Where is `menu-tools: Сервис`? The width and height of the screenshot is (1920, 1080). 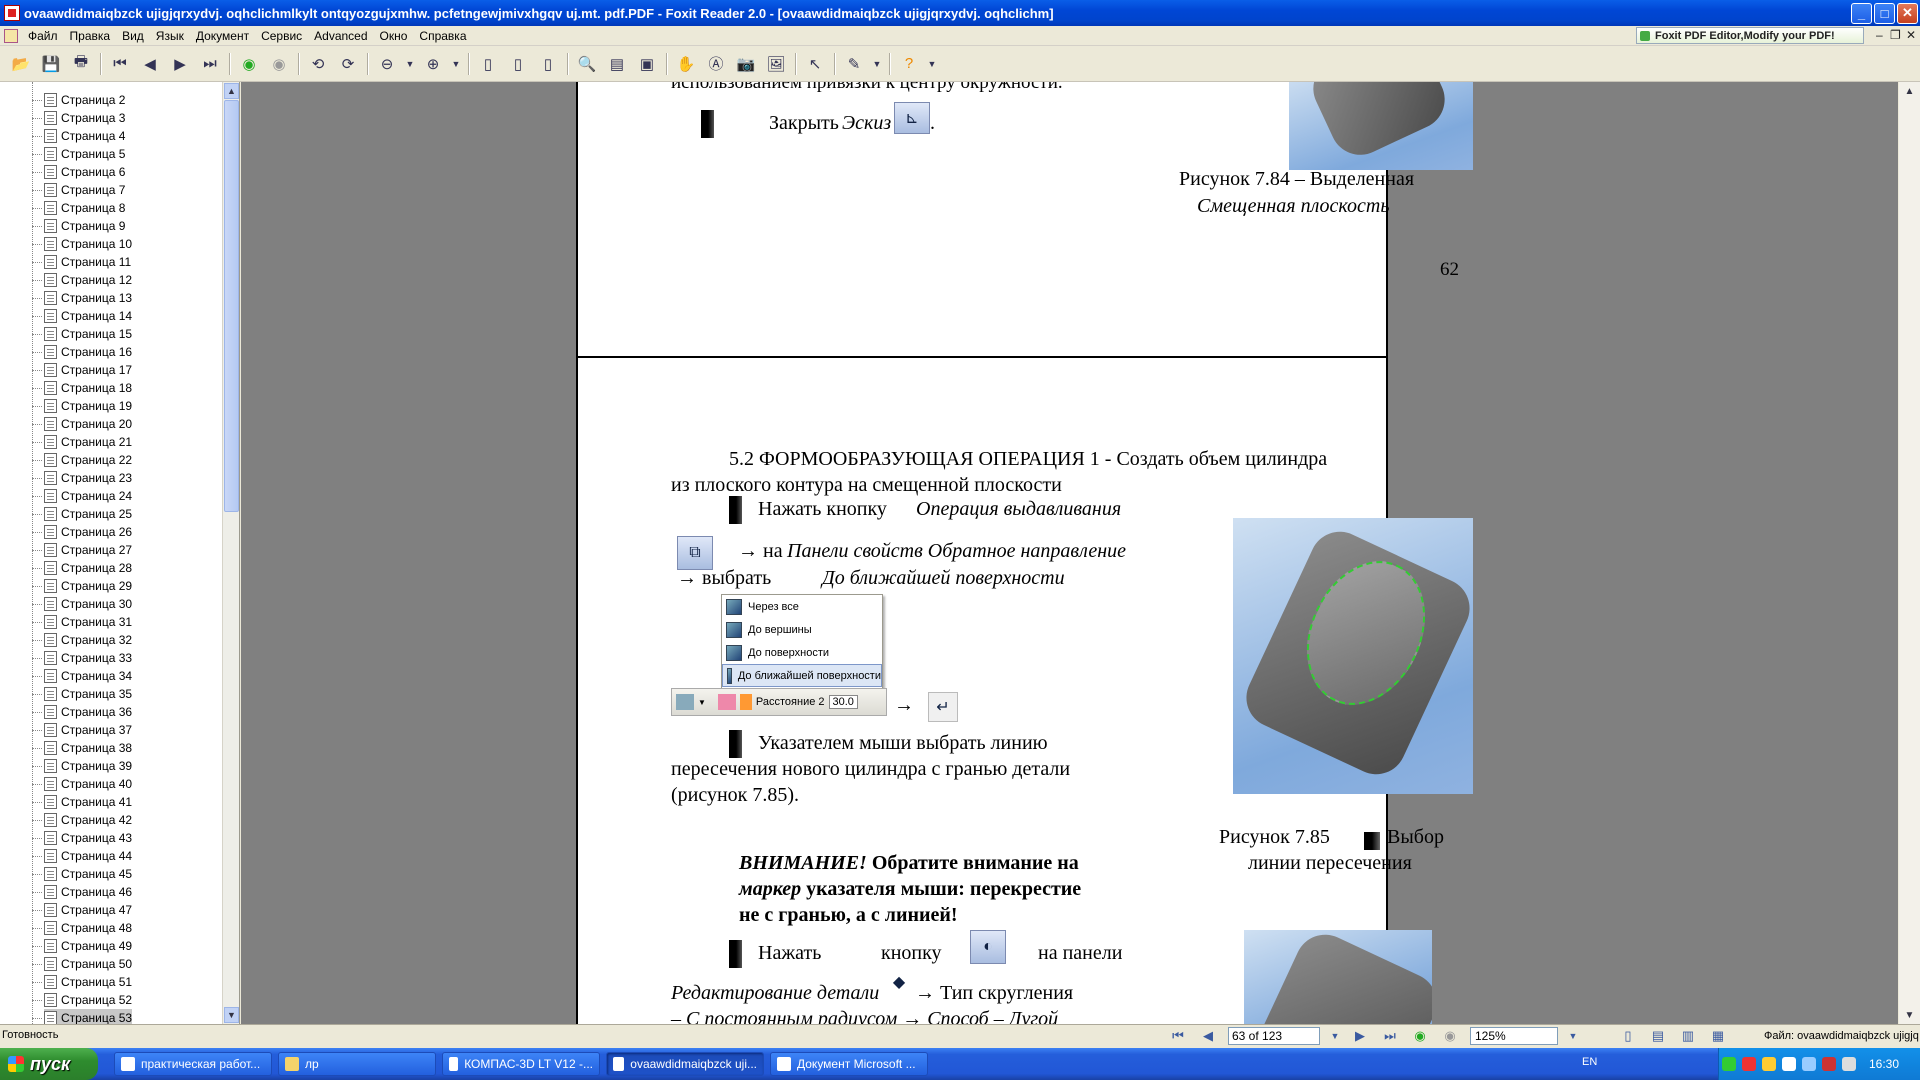 menu-tools: Сервис is located at coordinates (281, 36).